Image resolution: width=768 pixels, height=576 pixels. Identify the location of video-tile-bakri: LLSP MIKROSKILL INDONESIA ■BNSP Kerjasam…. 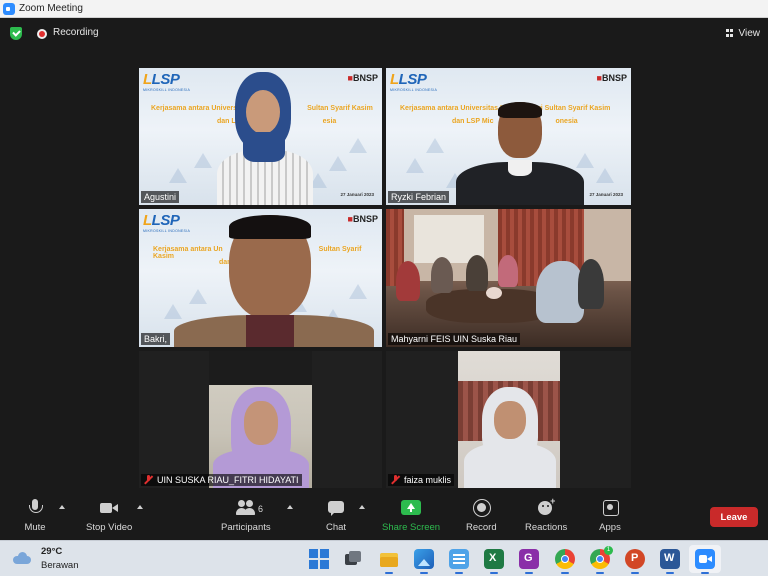
(260, 278).